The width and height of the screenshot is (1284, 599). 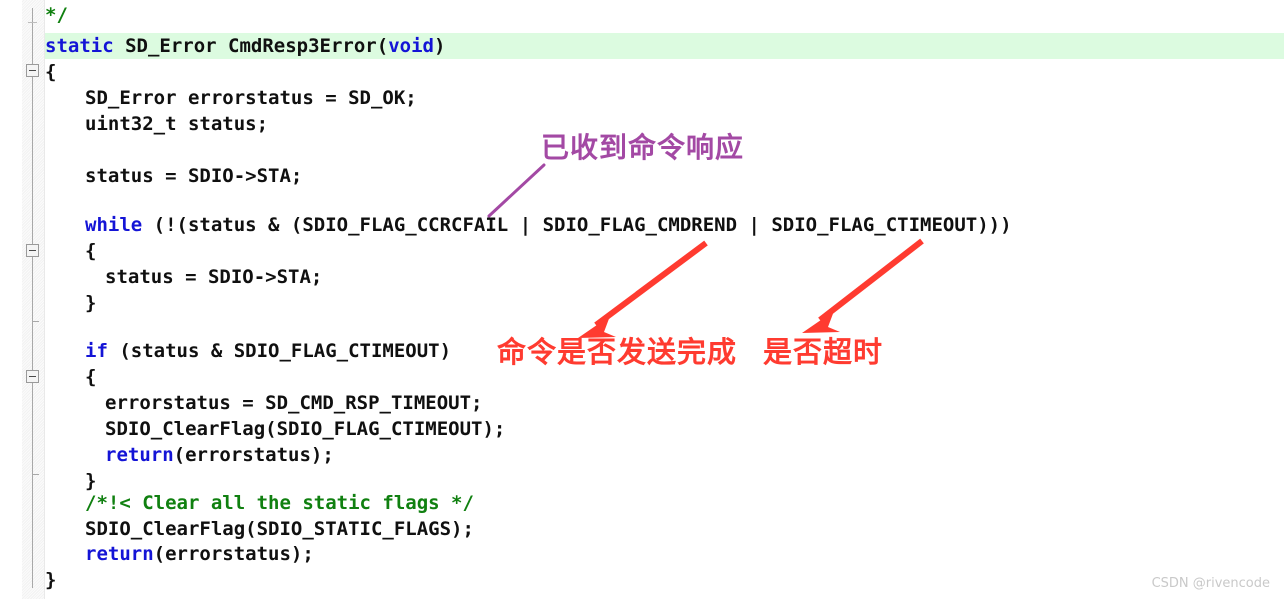 I want to click on code-token: ), so click(x=439, y=46).